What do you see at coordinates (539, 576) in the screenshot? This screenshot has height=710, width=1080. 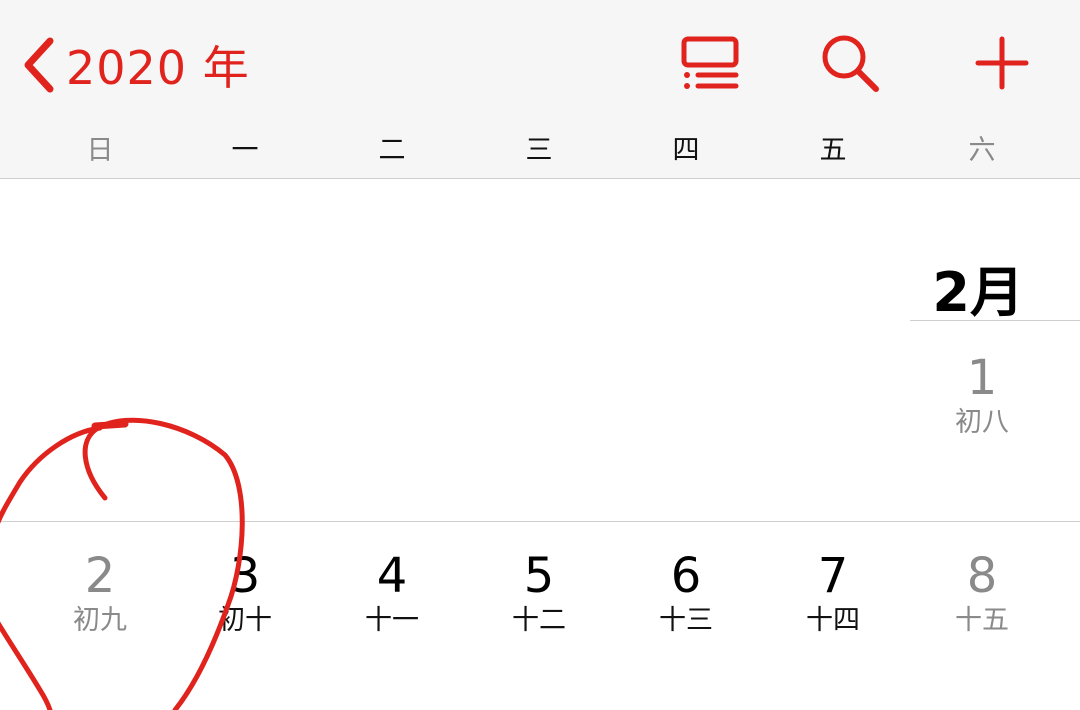 I see `day-number: 5` at bounding box center [539, 576].